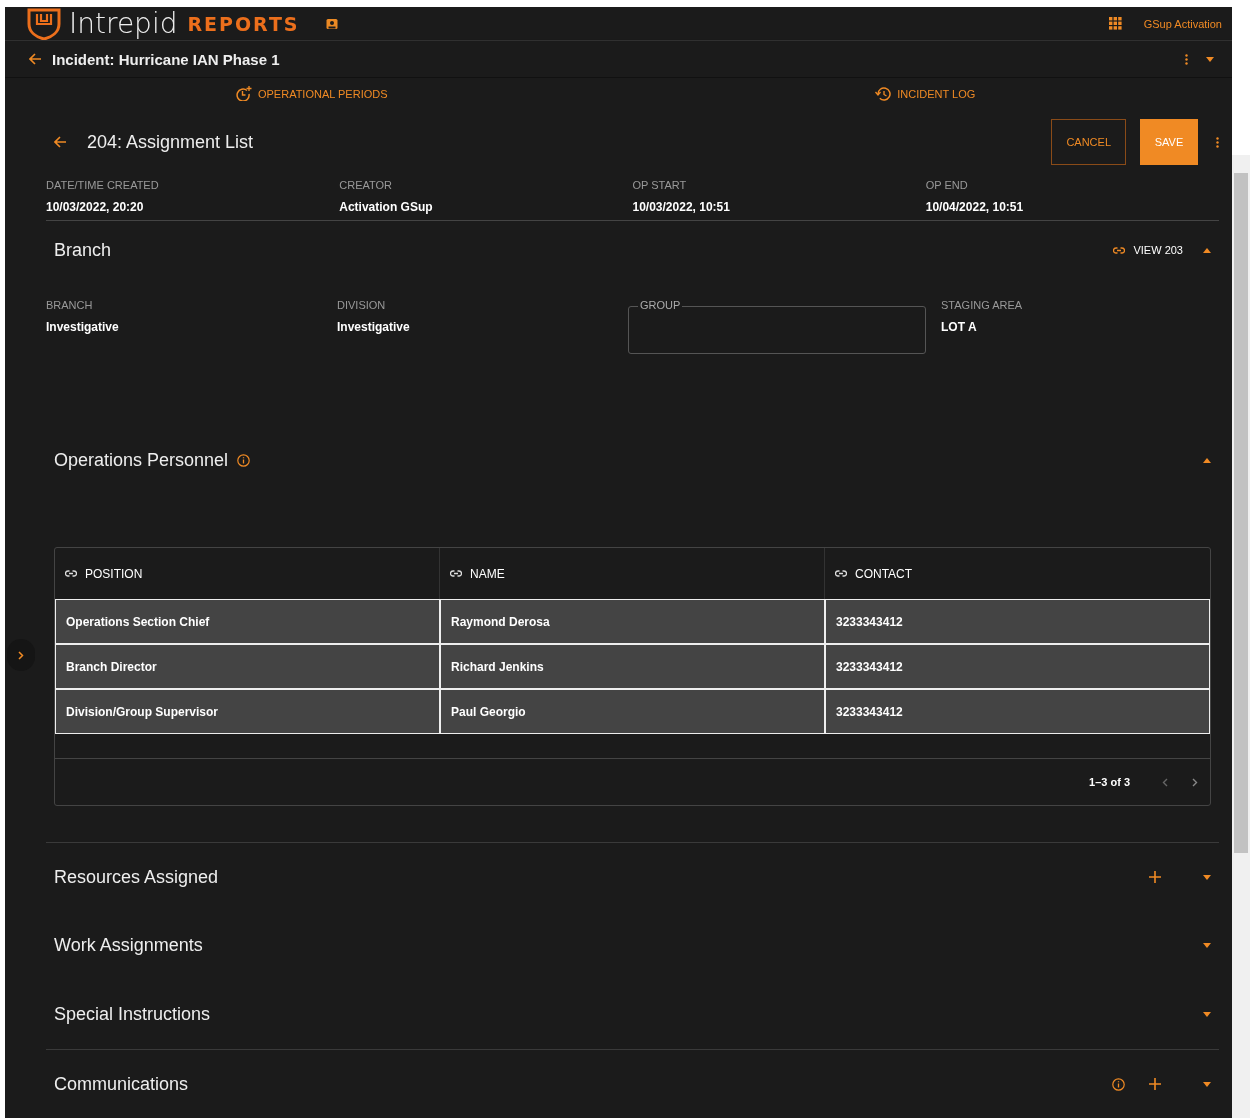 The width and height of the screenshot is (1254, 1118). I want to click on history-icon, so click(883, 93).